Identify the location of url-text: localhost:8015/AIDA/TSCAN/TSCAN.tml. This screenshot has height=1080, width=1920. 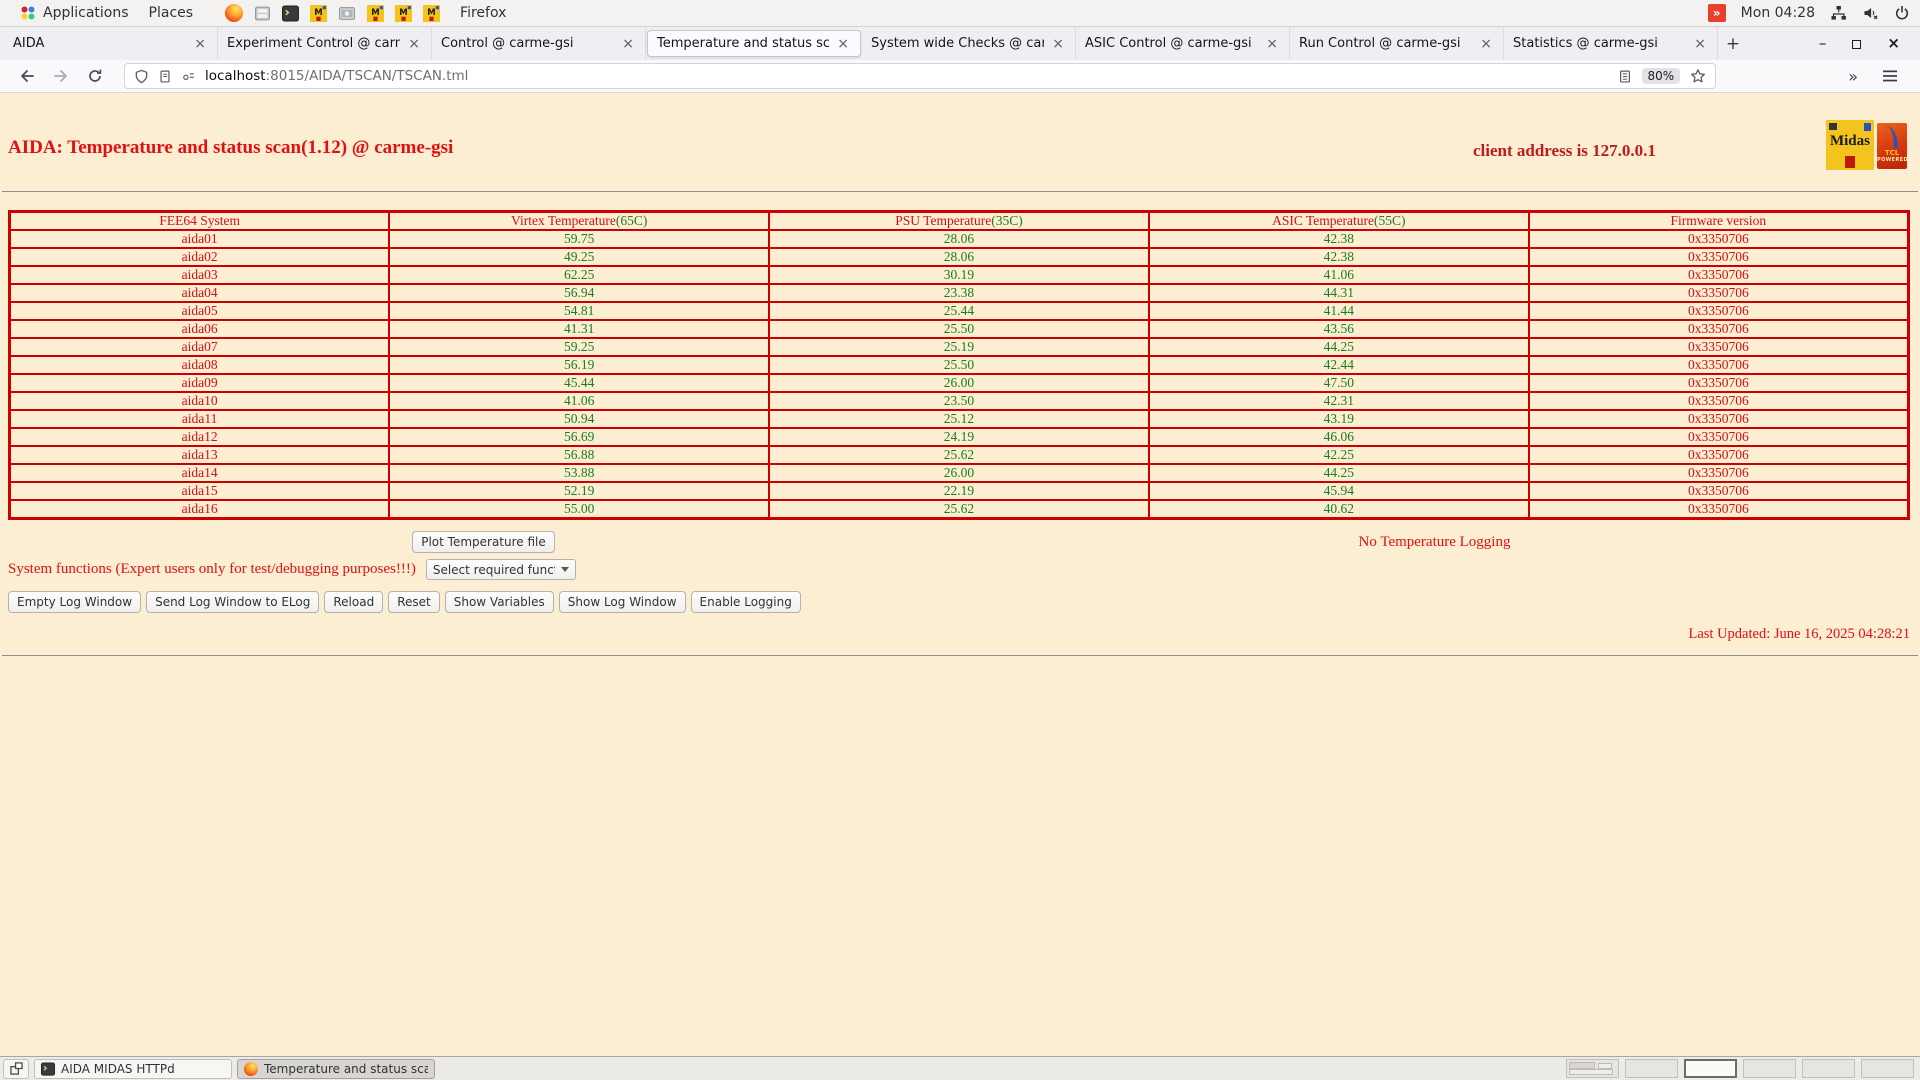
(336, 76).